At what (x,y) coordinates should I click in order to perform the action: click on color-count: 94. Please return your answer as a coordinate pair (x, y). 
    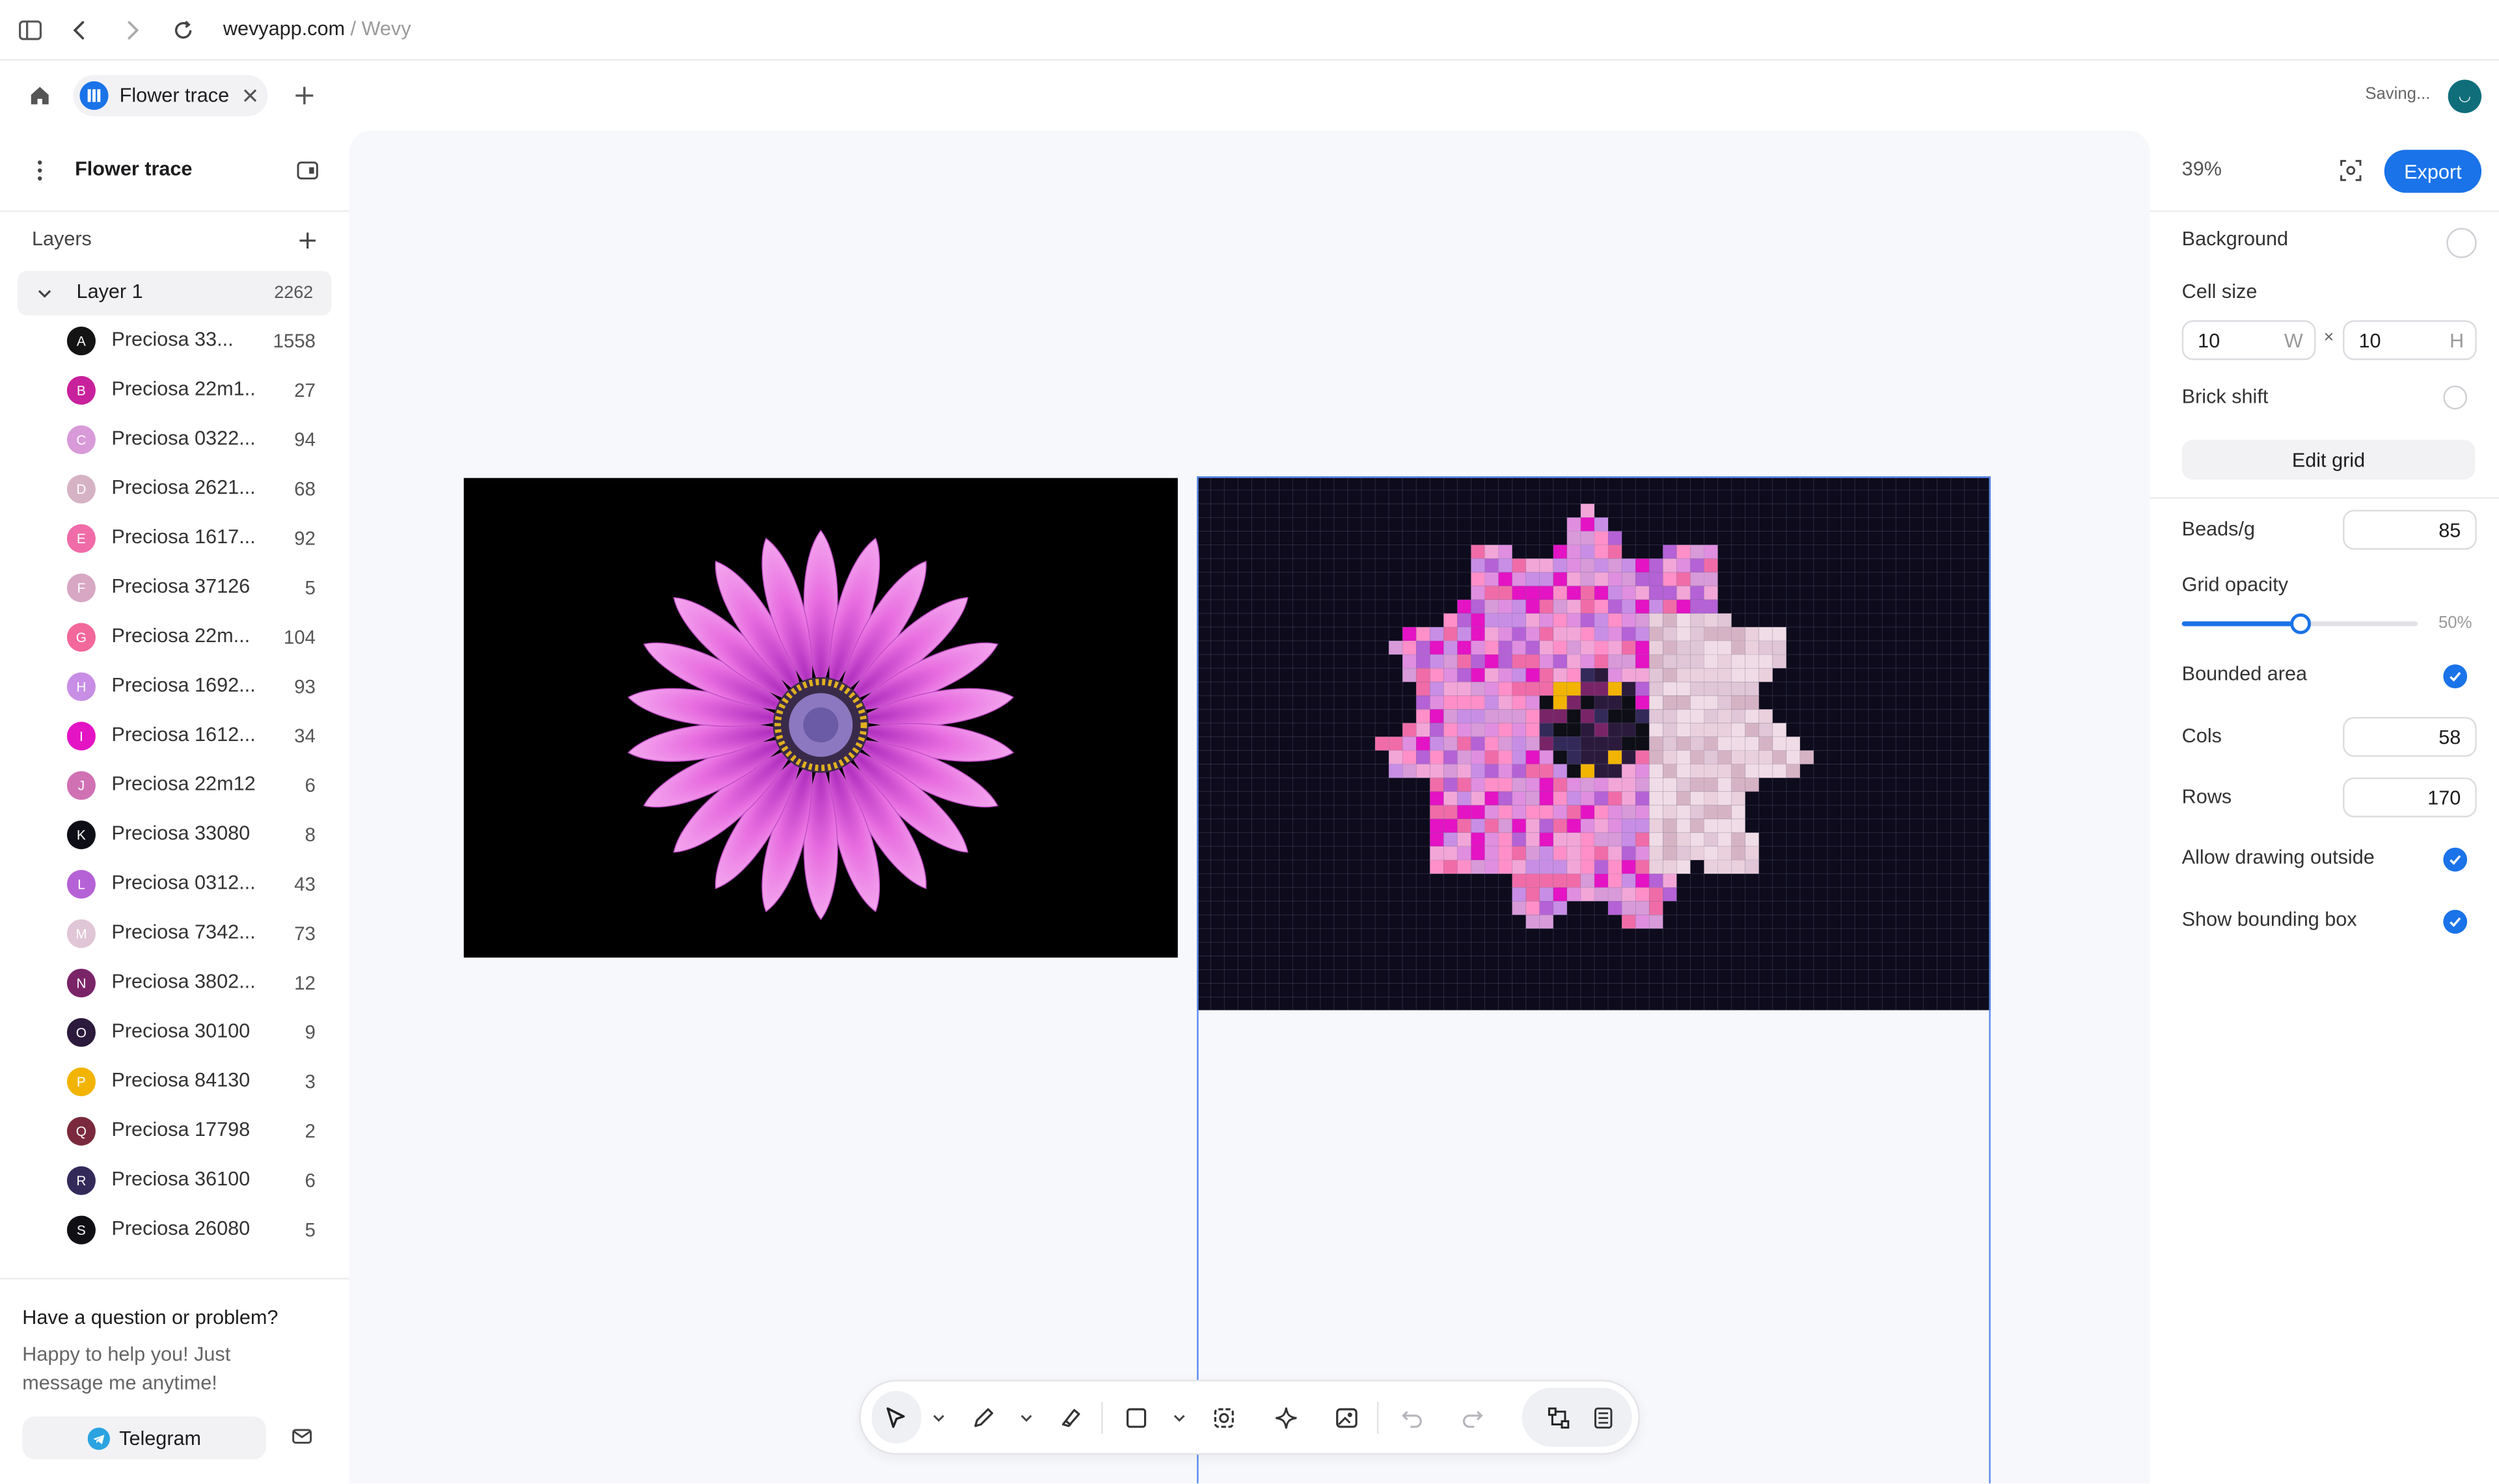
    Looking at the image, I should click on (305, 440).